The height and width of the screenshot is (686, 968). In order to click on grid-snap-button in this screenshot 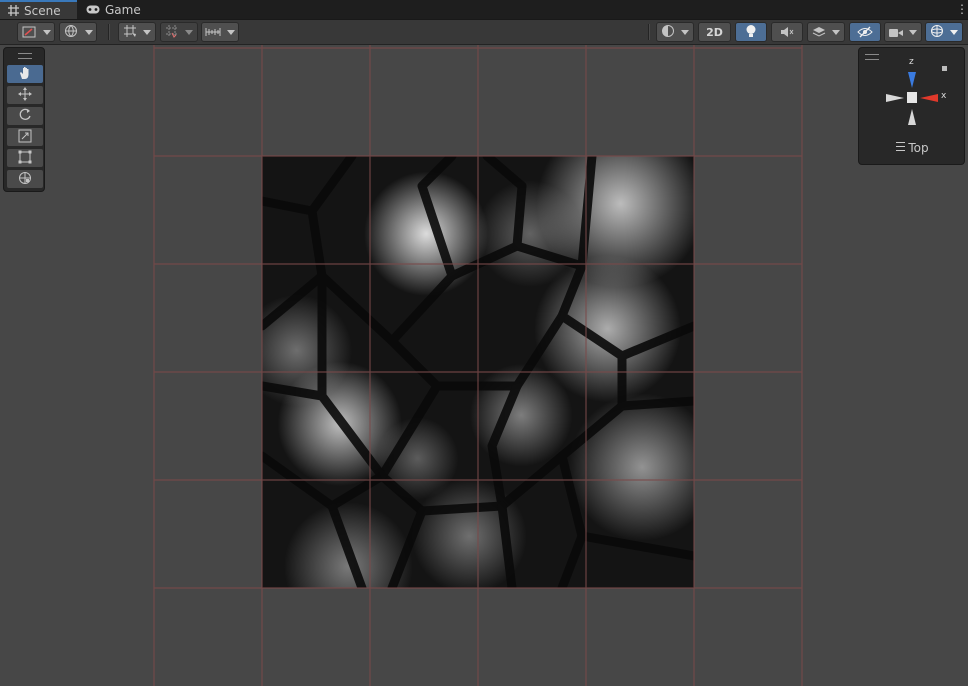, I will do `click(137, 32)`.